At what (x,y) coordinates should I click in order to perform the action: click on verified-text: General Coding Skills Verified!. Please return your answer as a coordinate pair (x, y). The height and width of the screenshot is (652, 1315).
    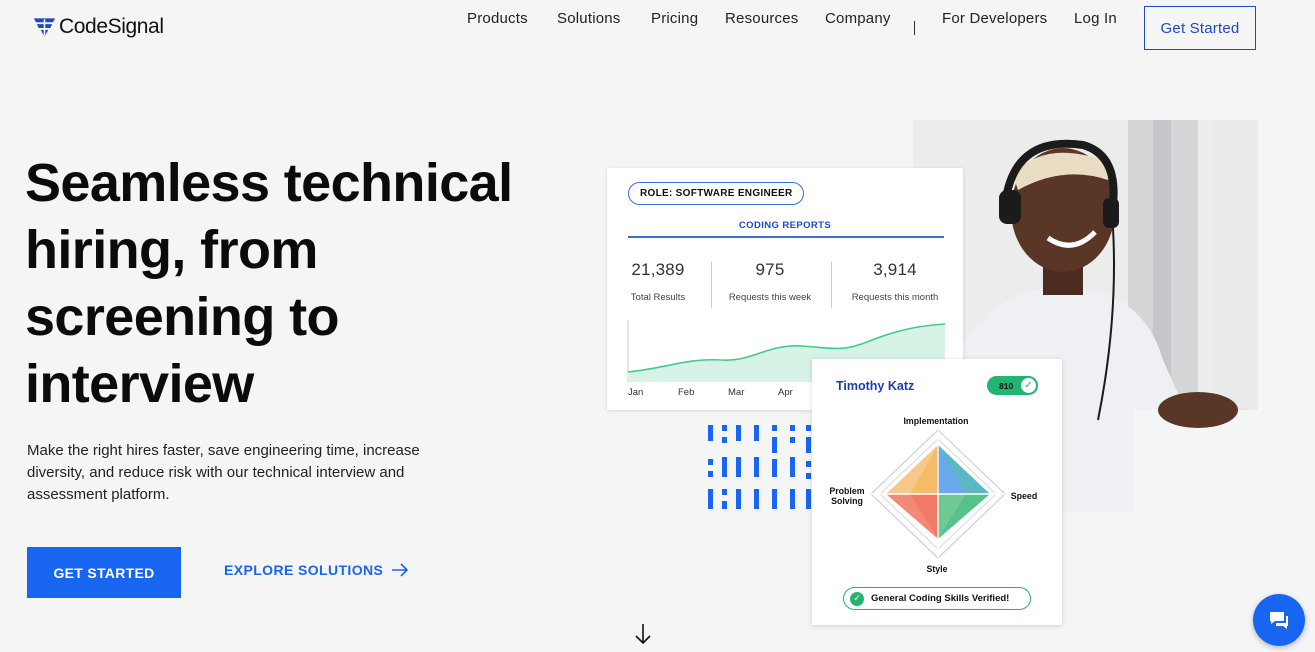
    Looking at the image, I should click on (940, 598).